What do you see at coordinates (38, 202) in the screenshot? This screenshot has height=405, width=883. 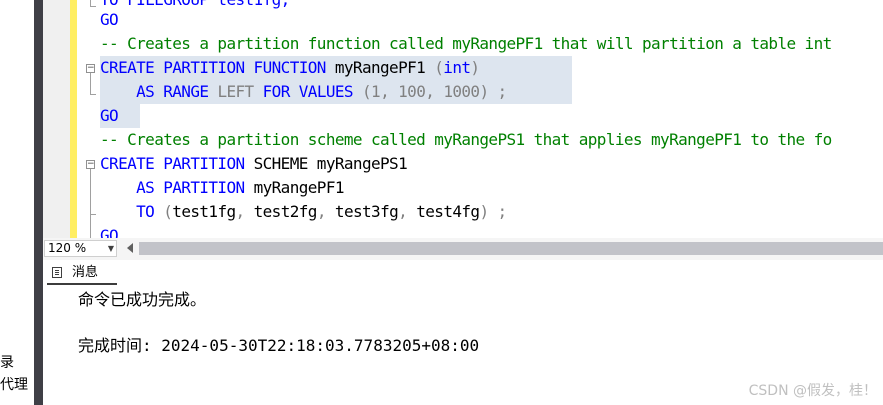 I see `panel-splitter` at bounding box center [38, 202].